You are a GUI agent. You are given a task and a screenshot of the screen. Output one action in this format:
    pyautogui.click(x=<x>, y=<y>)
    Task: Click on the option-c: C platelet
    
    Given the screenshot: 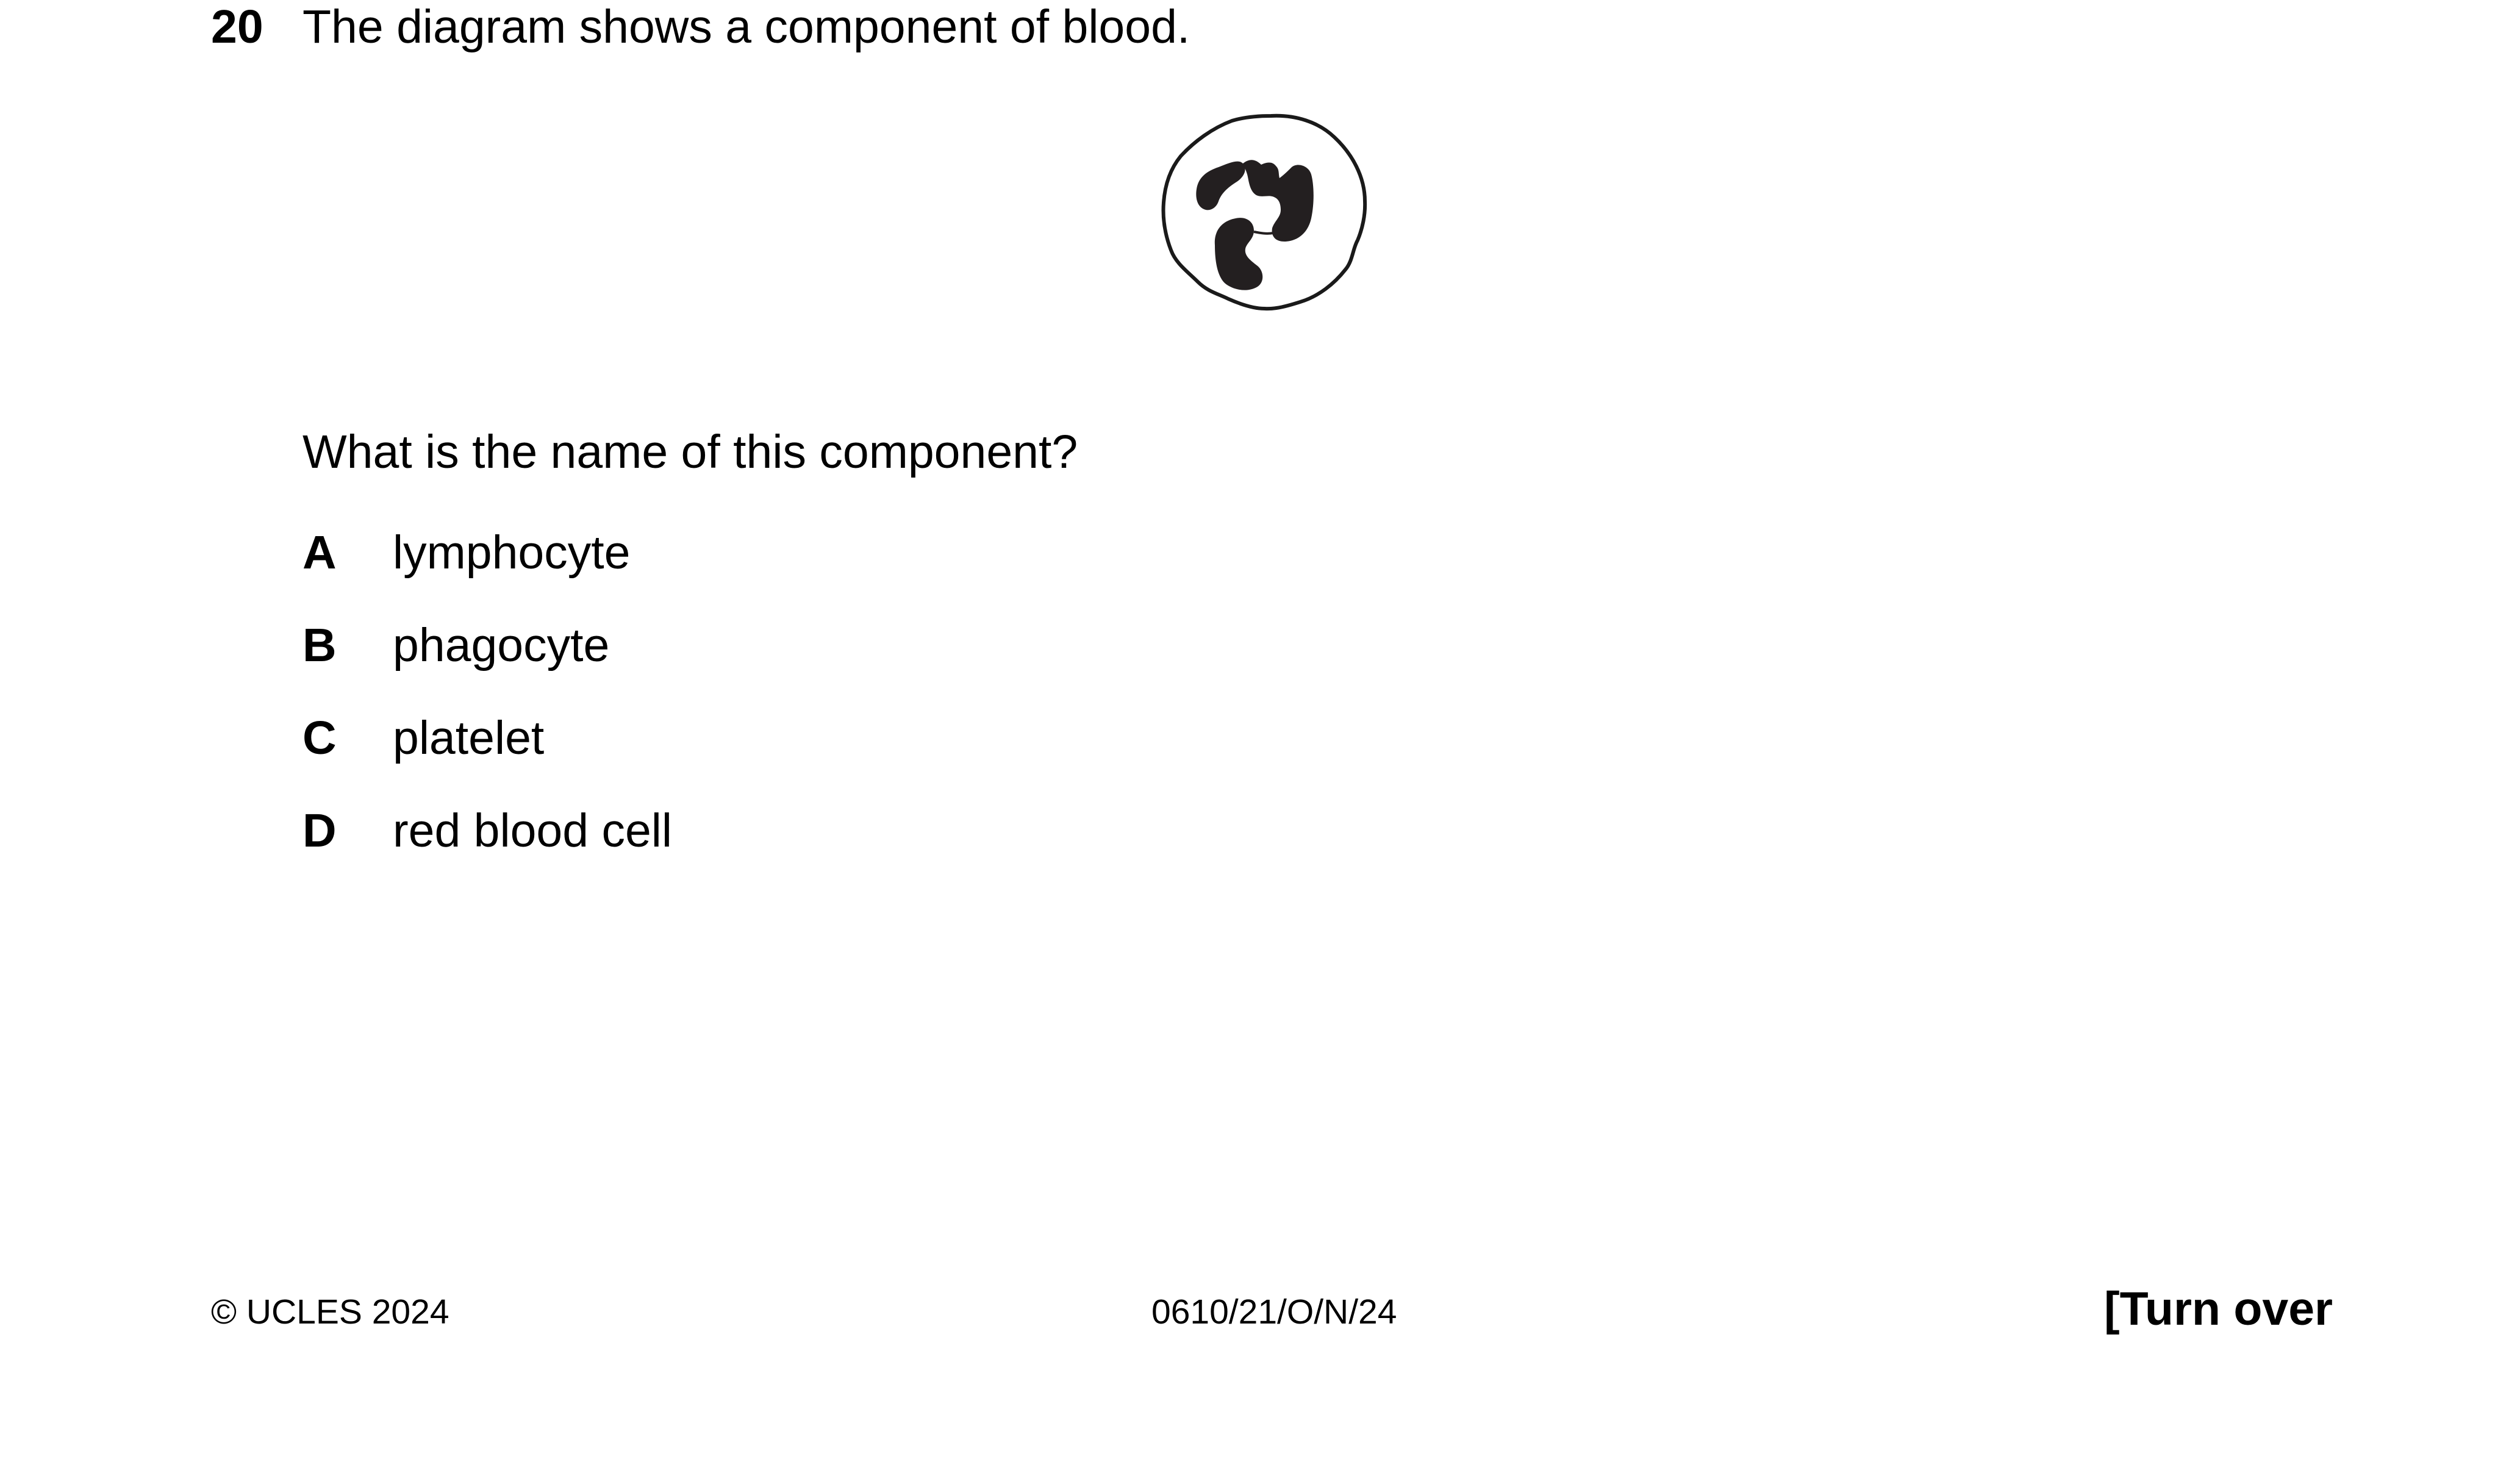 What is the action you would take?
    pyautogui.click(x=423, y=742)
    